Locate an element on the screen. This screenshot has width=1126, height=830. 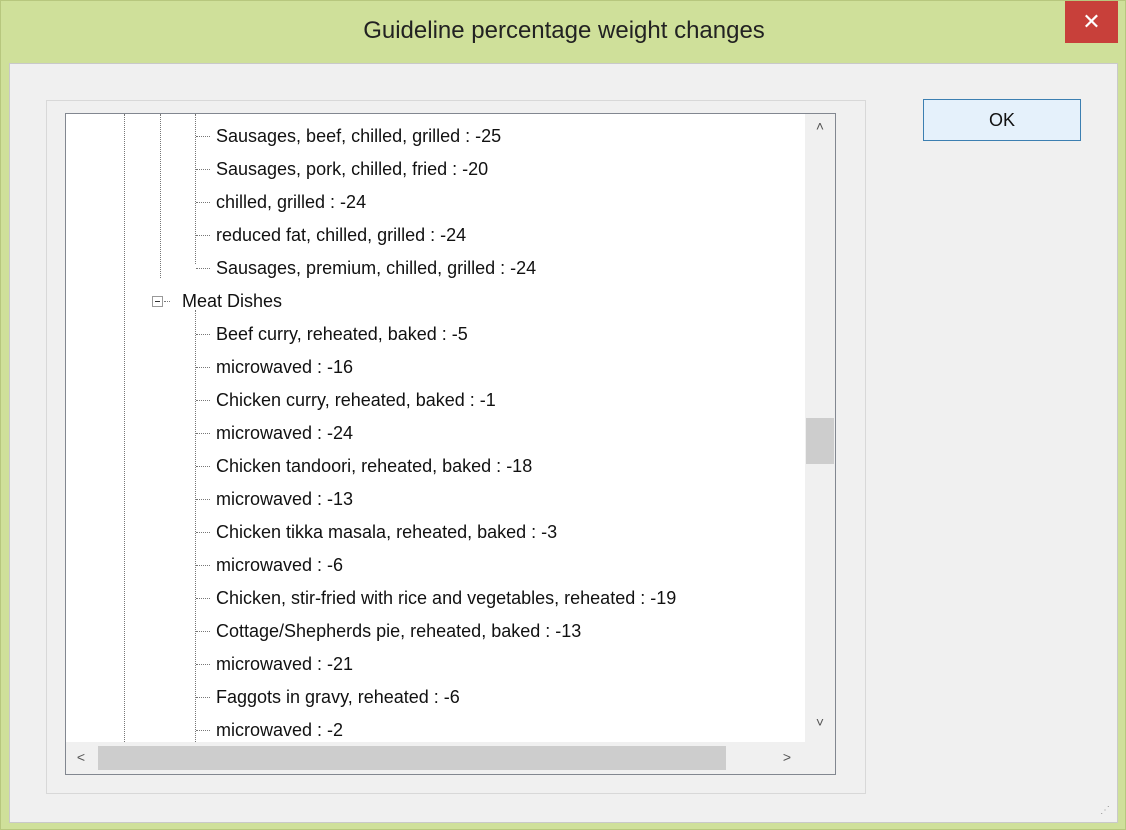
tree-node-item: Chicken tandoori, reheated, baked : -18 is located at coordinates (364, 466).